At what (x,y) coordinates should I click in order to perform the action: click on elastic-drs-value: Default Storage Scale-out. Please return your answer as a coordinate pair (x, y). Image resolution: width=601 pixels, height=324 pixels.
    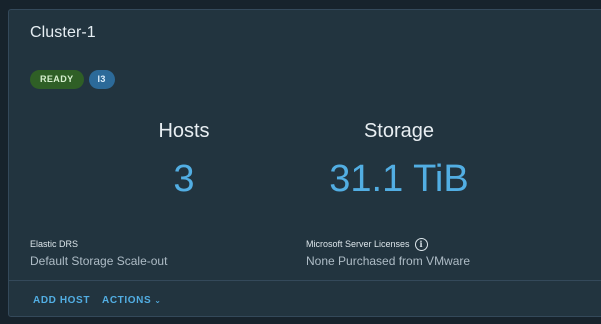
    Looking at the image, I should click on (99, 261).